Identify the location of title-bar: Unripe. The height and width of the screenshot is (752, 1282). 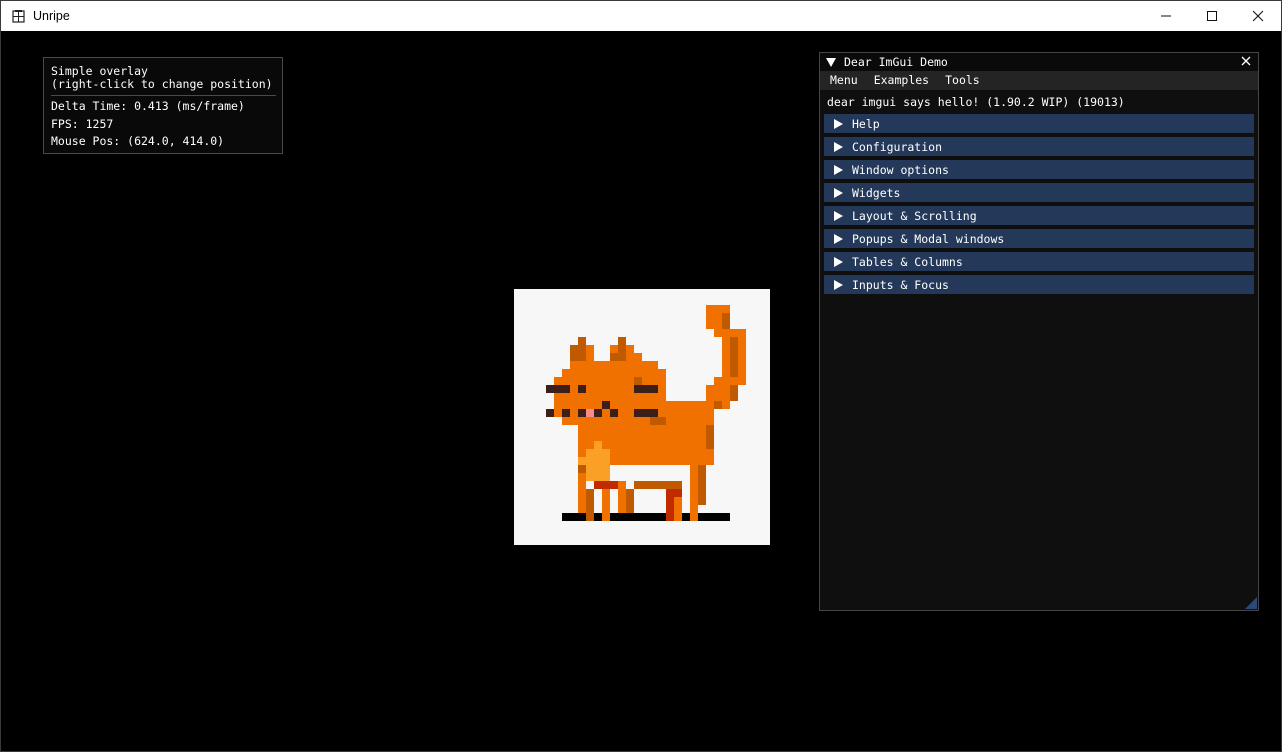
(641, 16).